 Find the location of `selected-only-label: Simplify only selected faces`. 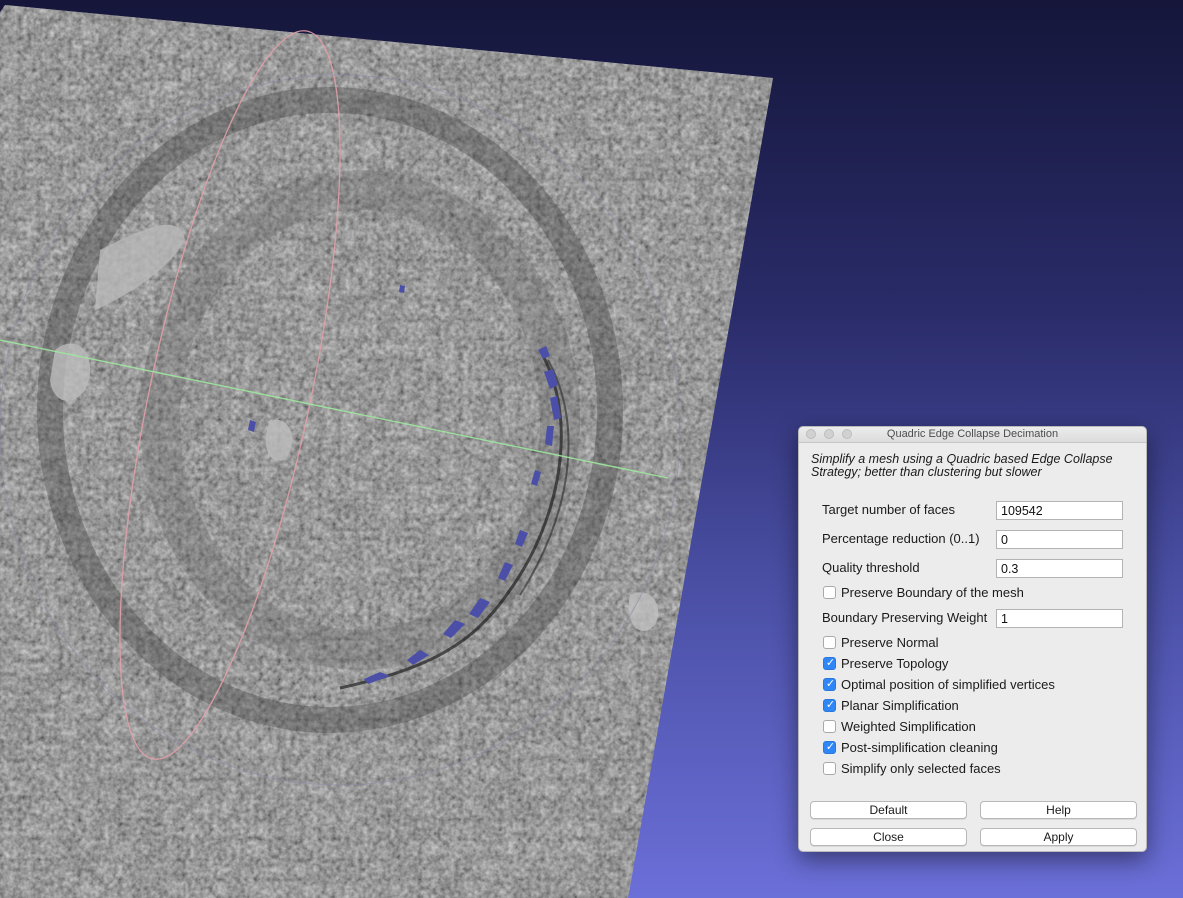

selected-only-label: Simplify only selected faces is located at coordinates (921, 768).